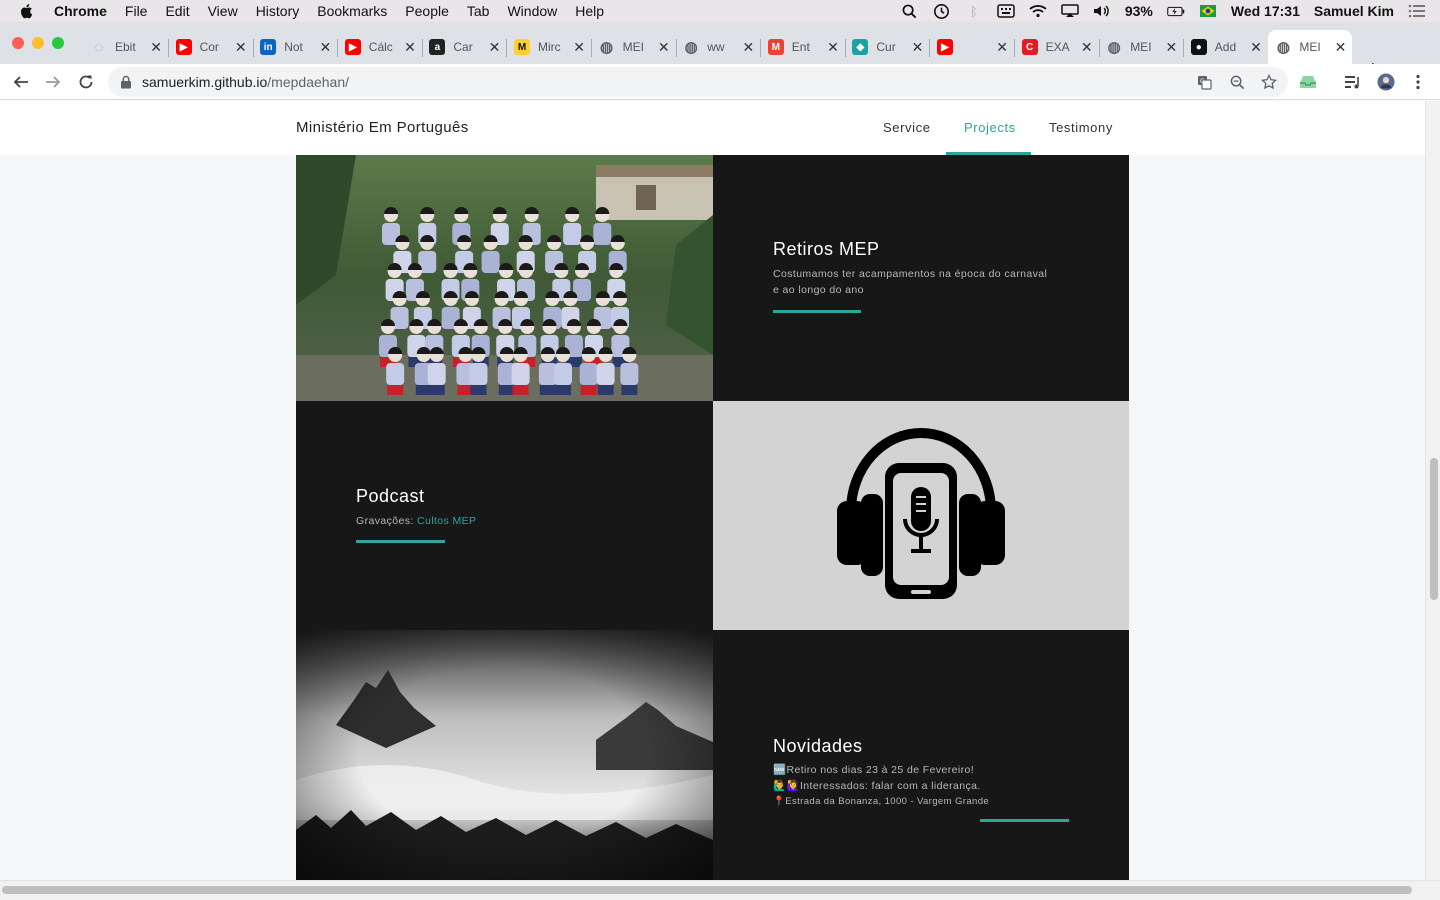 This screenshot has width=1440, height=900. I want to click on menu-app-chrome: Chrome, so click(80, 11).